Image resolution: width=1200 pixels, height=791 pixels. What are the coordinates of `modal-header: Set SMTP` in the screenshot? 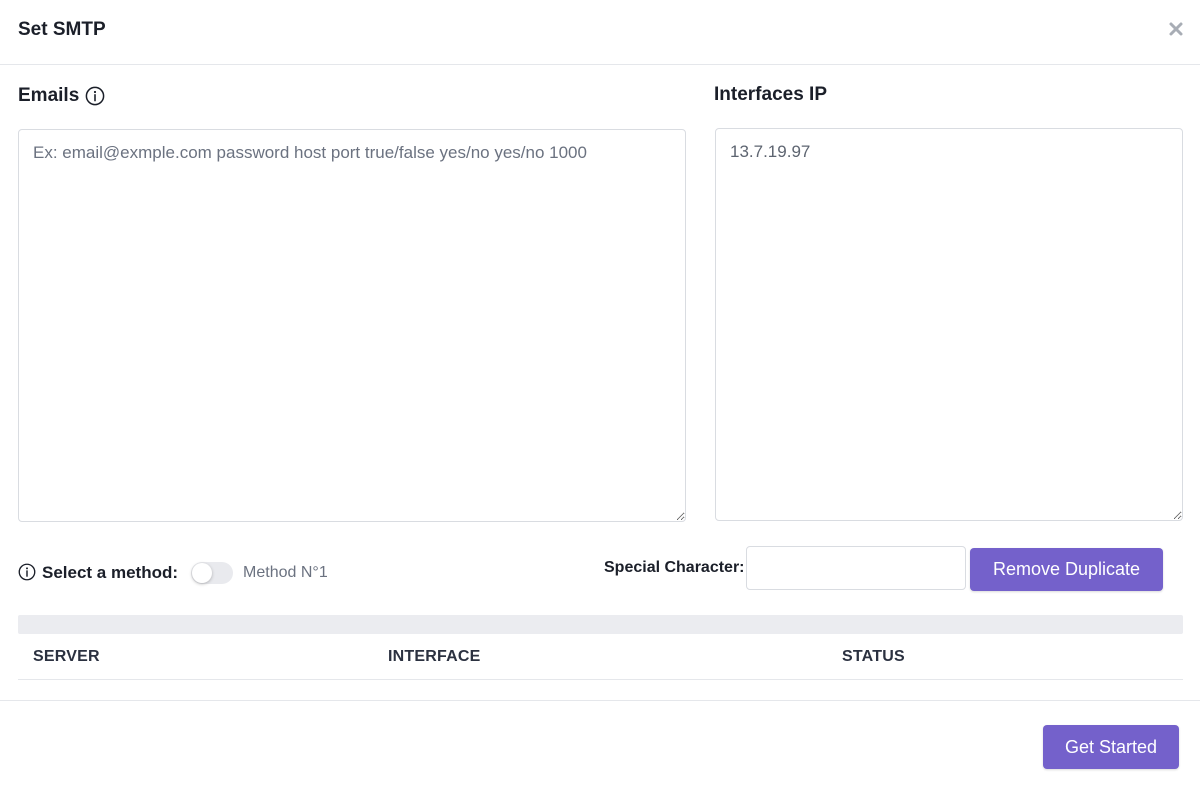 It's located at (600, 32).